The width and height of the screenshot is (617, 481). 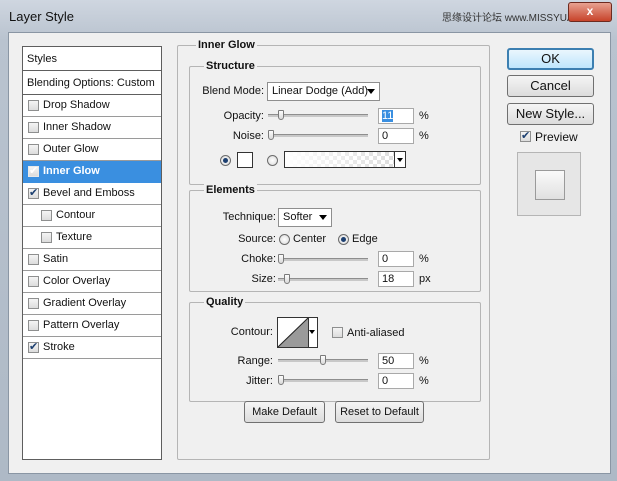 I want to click on source-edge-radio, so click(x=343, y=239).